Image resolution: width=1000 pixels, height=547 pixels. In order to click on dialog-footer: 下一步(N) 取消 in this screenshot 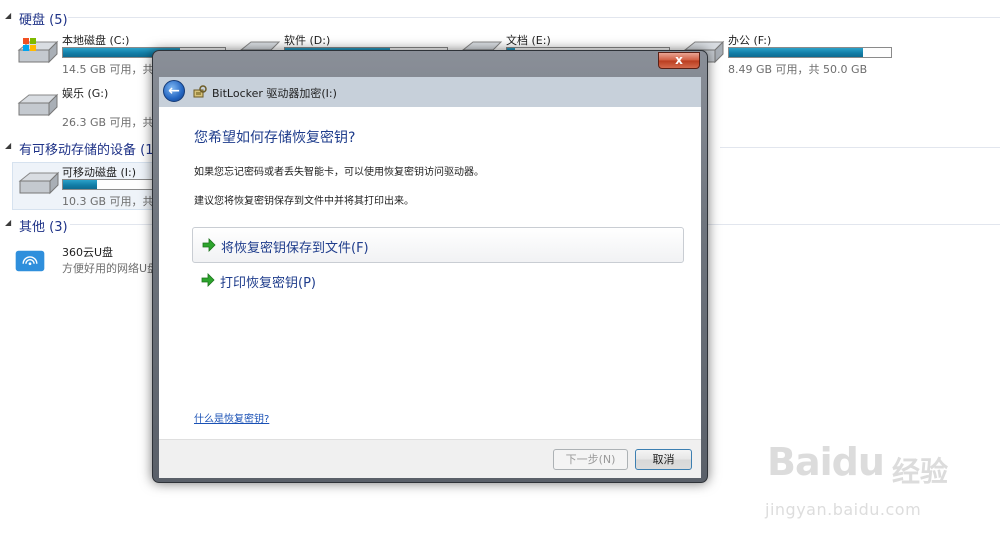, I will do `click(430, 458)`.